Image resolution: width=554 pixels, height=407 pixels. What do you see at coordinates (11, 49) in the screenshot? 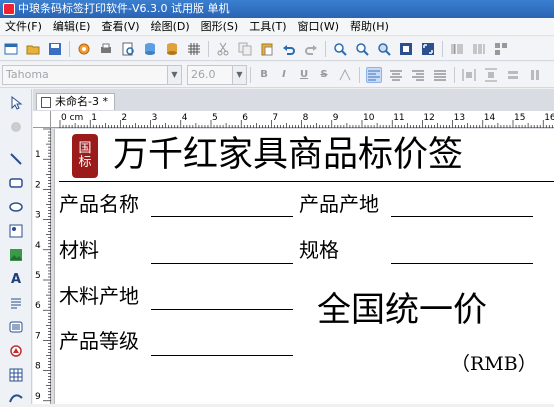
I see `new-file-icon` at bounding box center [11, 49].